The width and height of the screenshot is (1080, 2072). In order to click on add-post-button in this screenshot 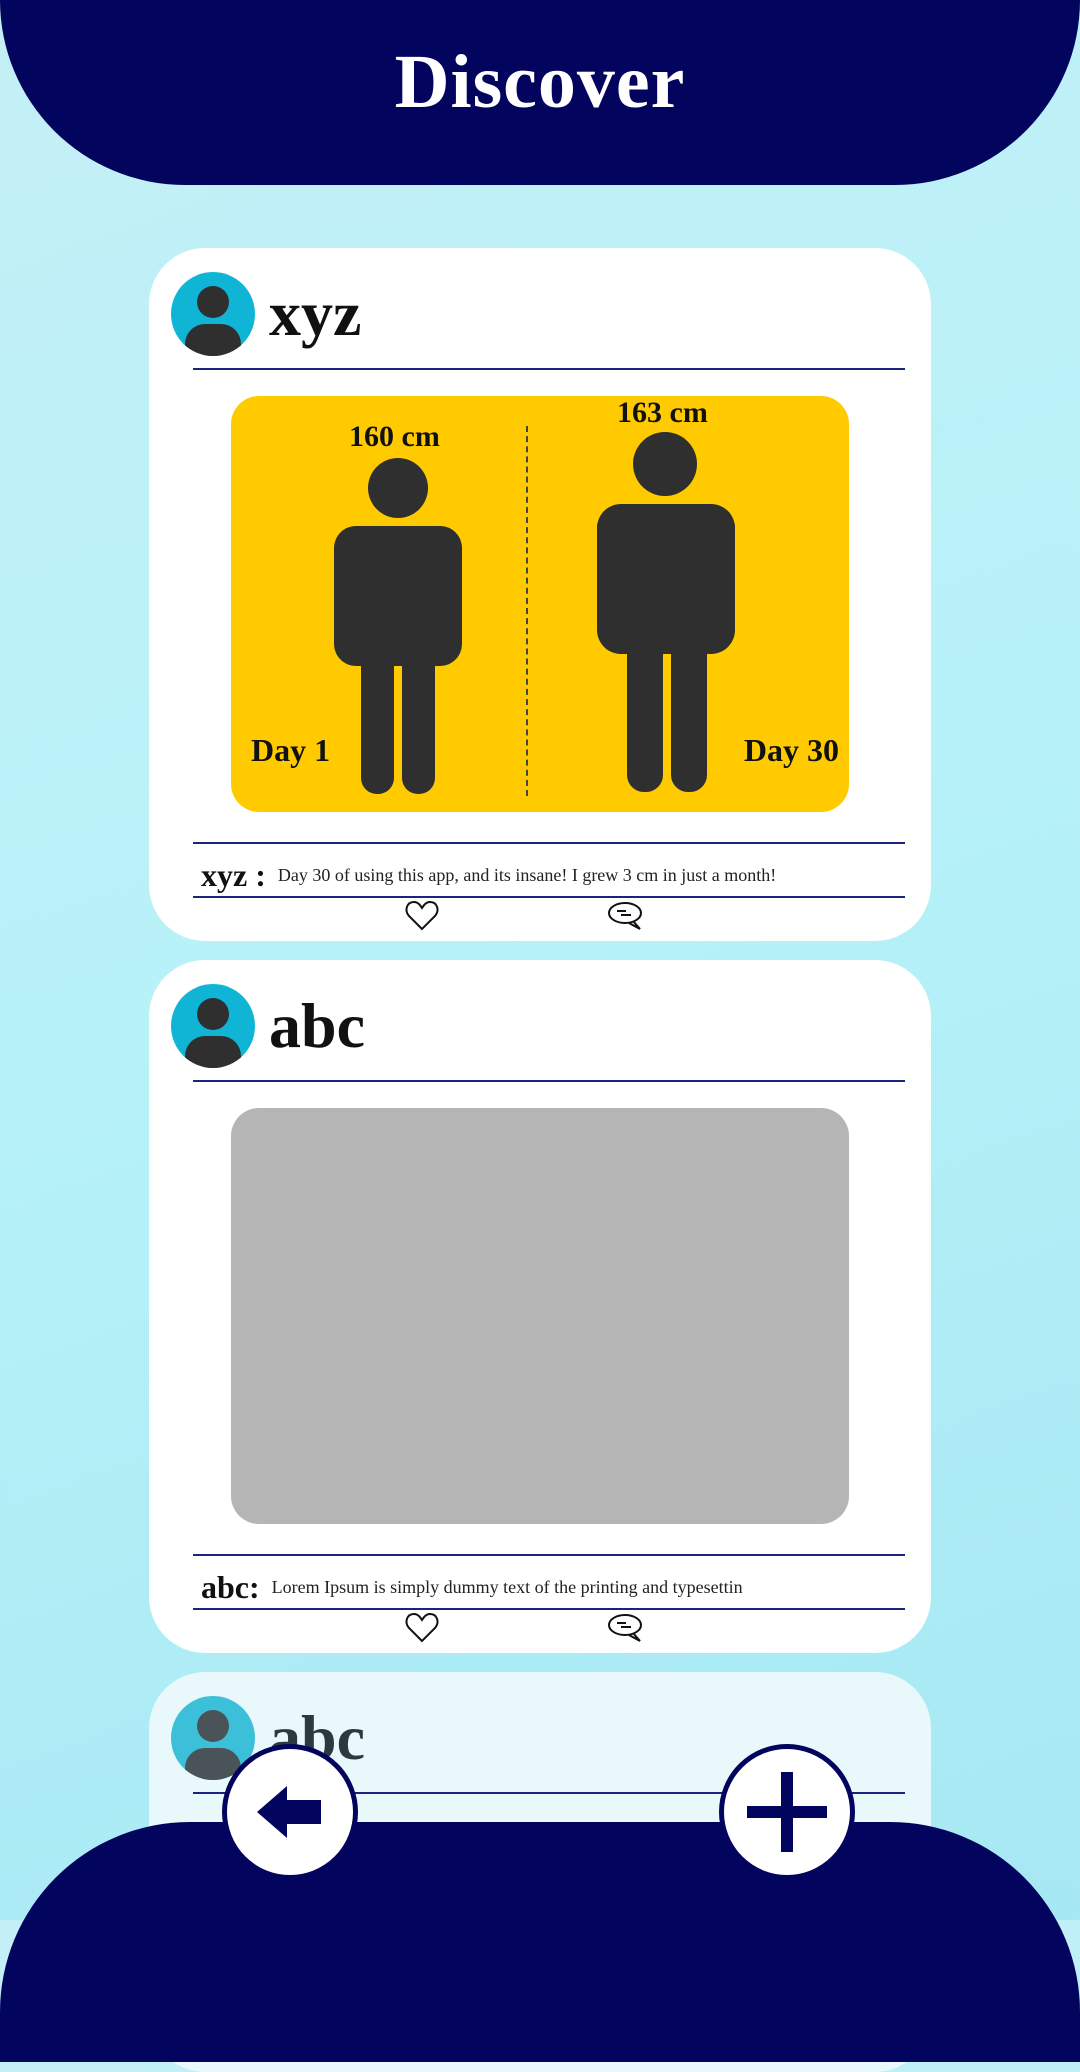, I will do `click(787, 1812)`.